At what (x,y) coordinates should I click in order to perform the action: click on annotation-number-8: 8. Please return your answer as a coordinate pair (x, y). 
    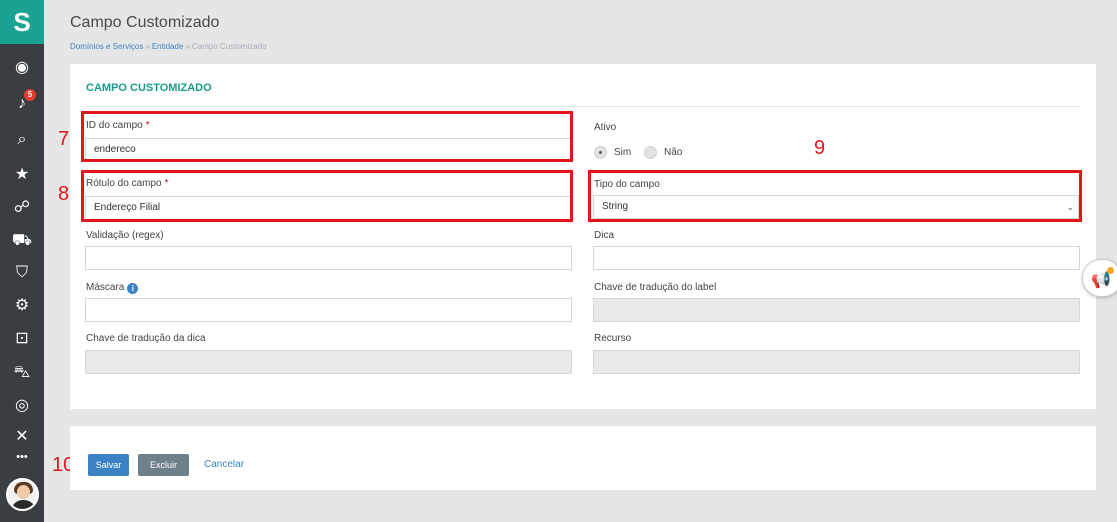
    Looking at the image, I should click on (64, 194).